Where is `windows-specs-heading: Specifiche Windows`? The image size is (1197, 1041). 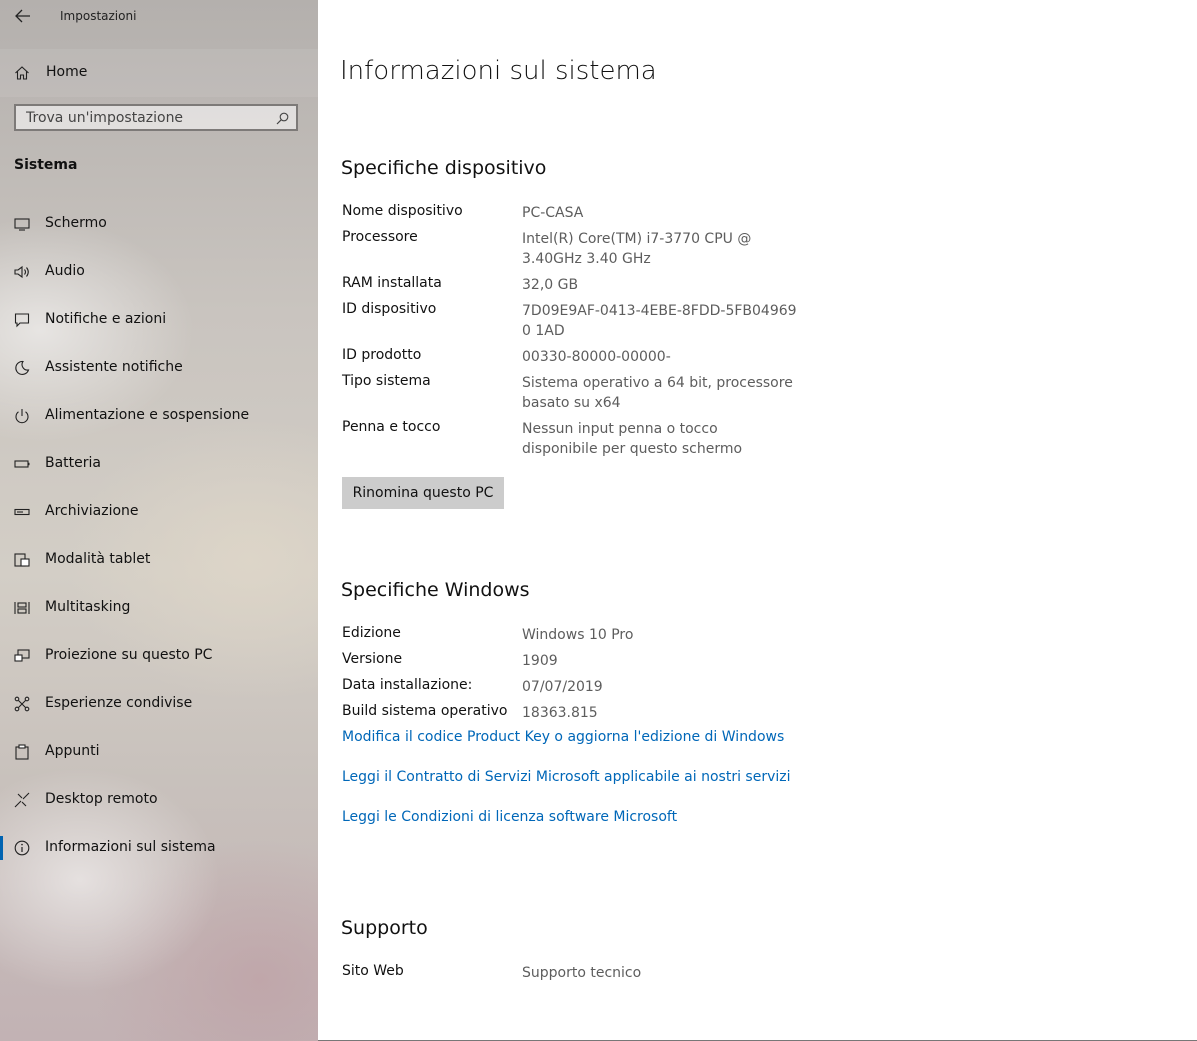 windows-specs-heading: Specifiche Windows is located at coordinates (435, 590).